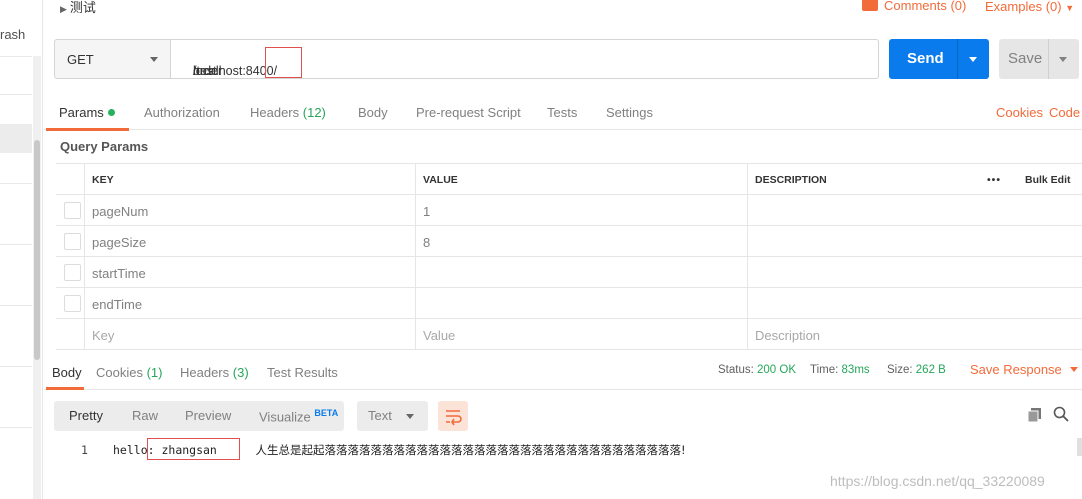  I want to click on search-icon, so click(1061, 414).